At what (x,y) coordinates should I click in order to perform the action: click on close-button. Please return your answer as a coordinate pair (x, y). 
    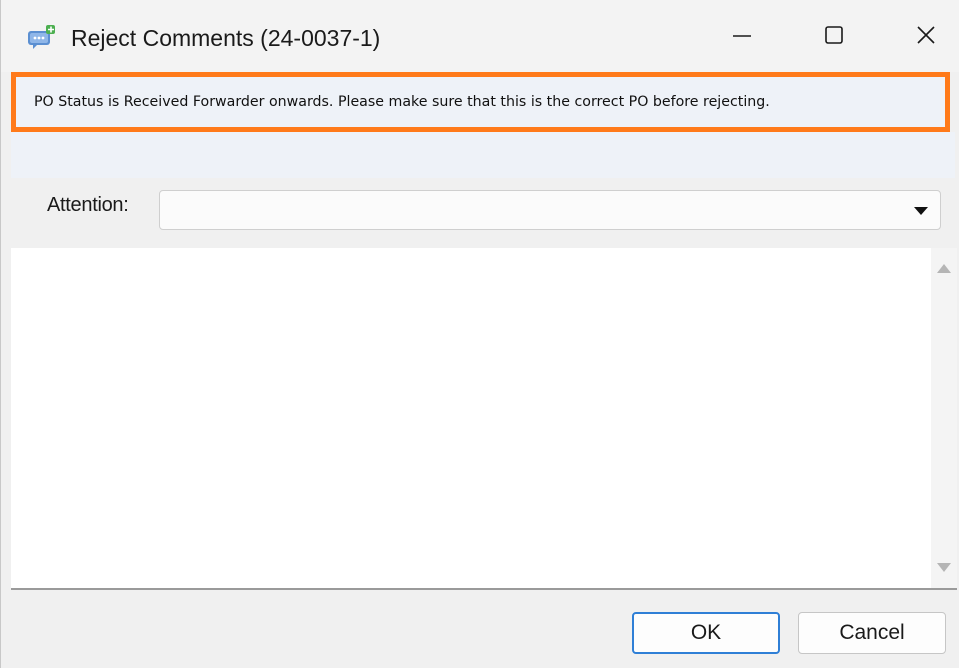
    Looking at the image, I should click on (926, 37).